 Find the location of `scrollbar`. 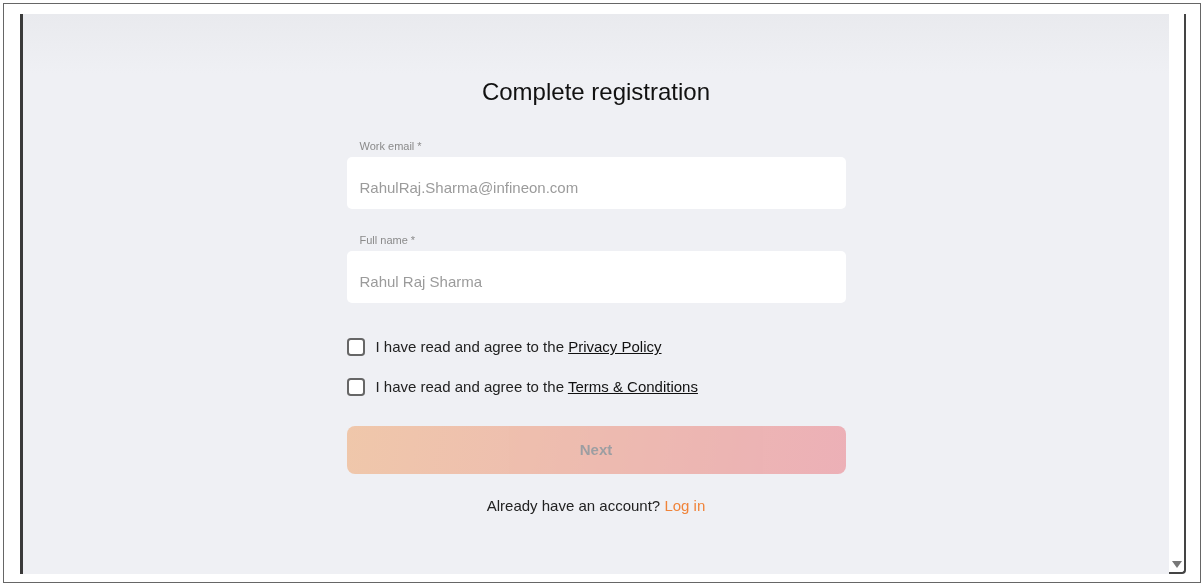

scrollbar is located at coordinates (1177, 294).